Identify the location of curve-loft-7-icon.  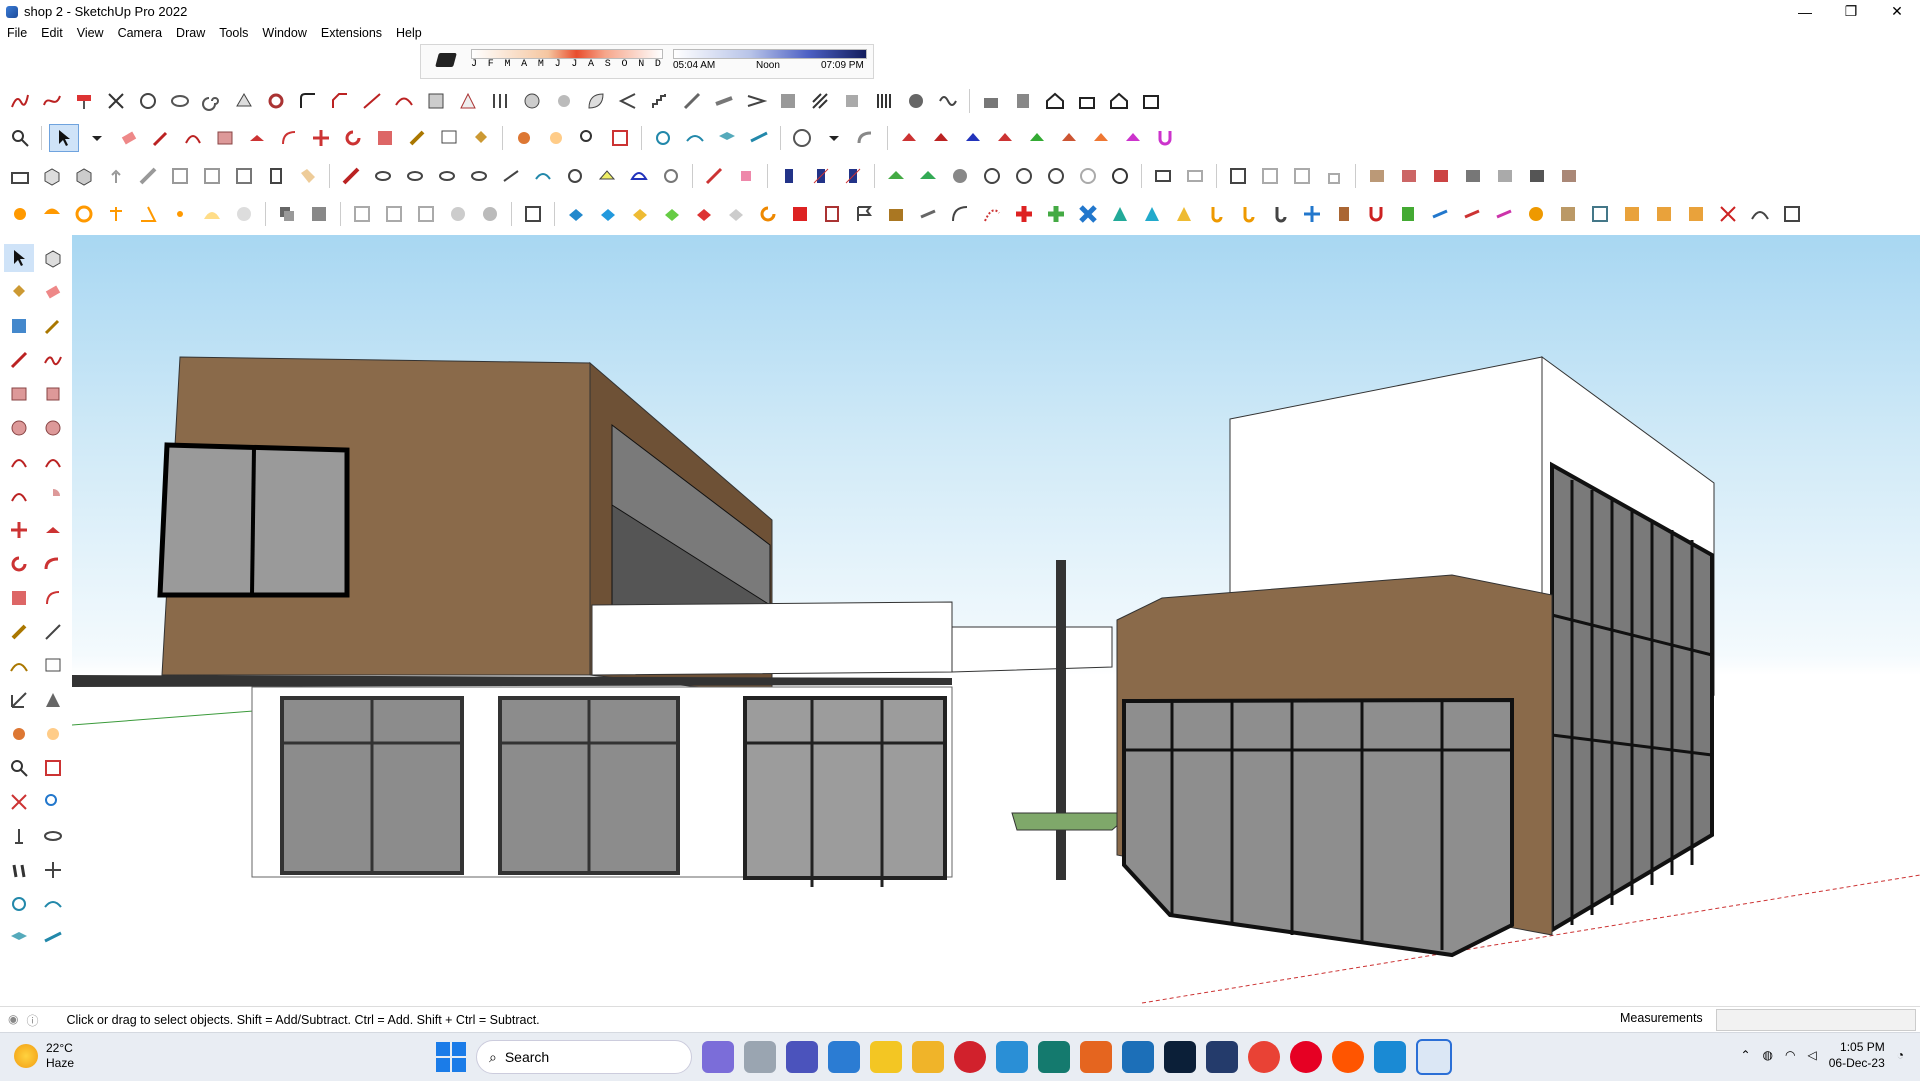
(575, 176).